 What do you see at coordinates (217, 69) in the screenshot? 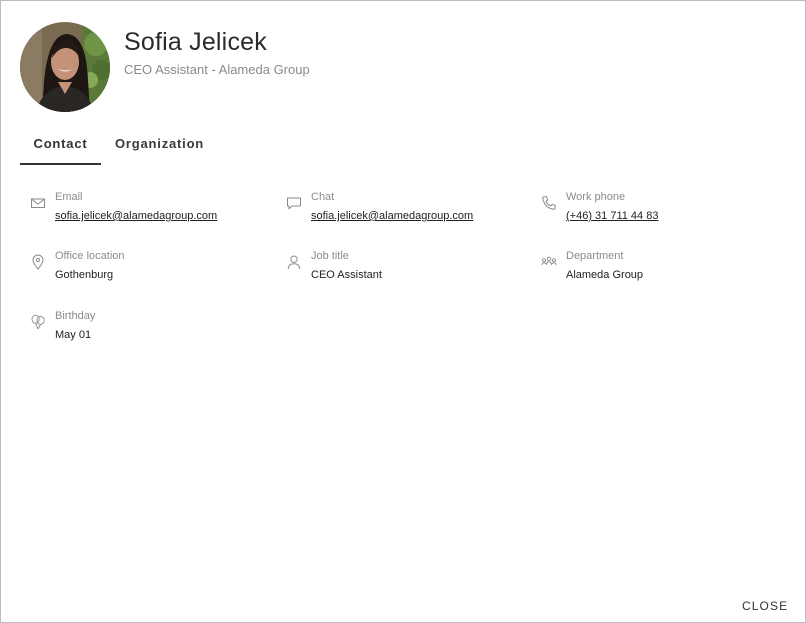
I see `profile-subtitle: CEO Assistant - Alameda Group` at bounding box center [217, 69].